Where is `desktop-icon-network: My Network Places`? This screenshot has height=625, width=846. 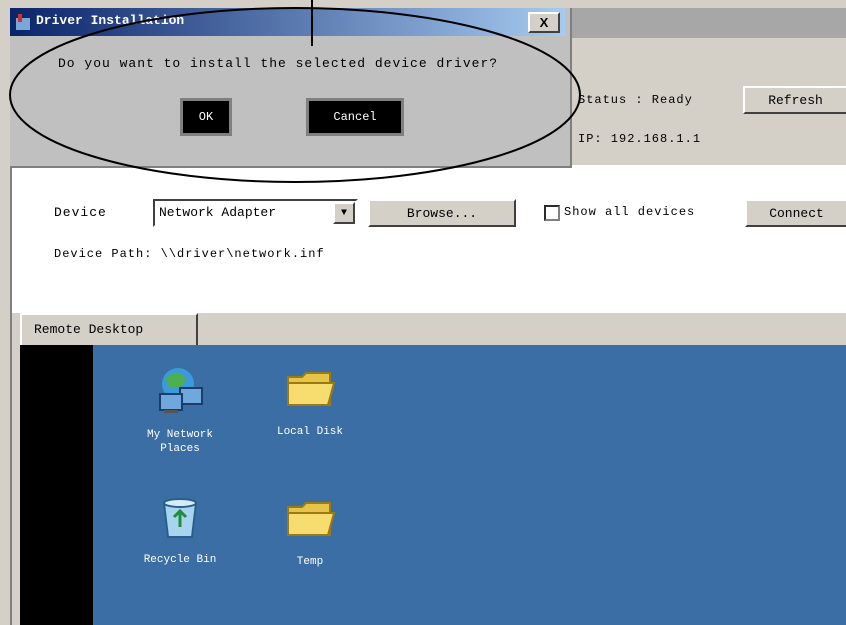 desktop-icon-network: My Network Places is located at coordinates (180, 408).